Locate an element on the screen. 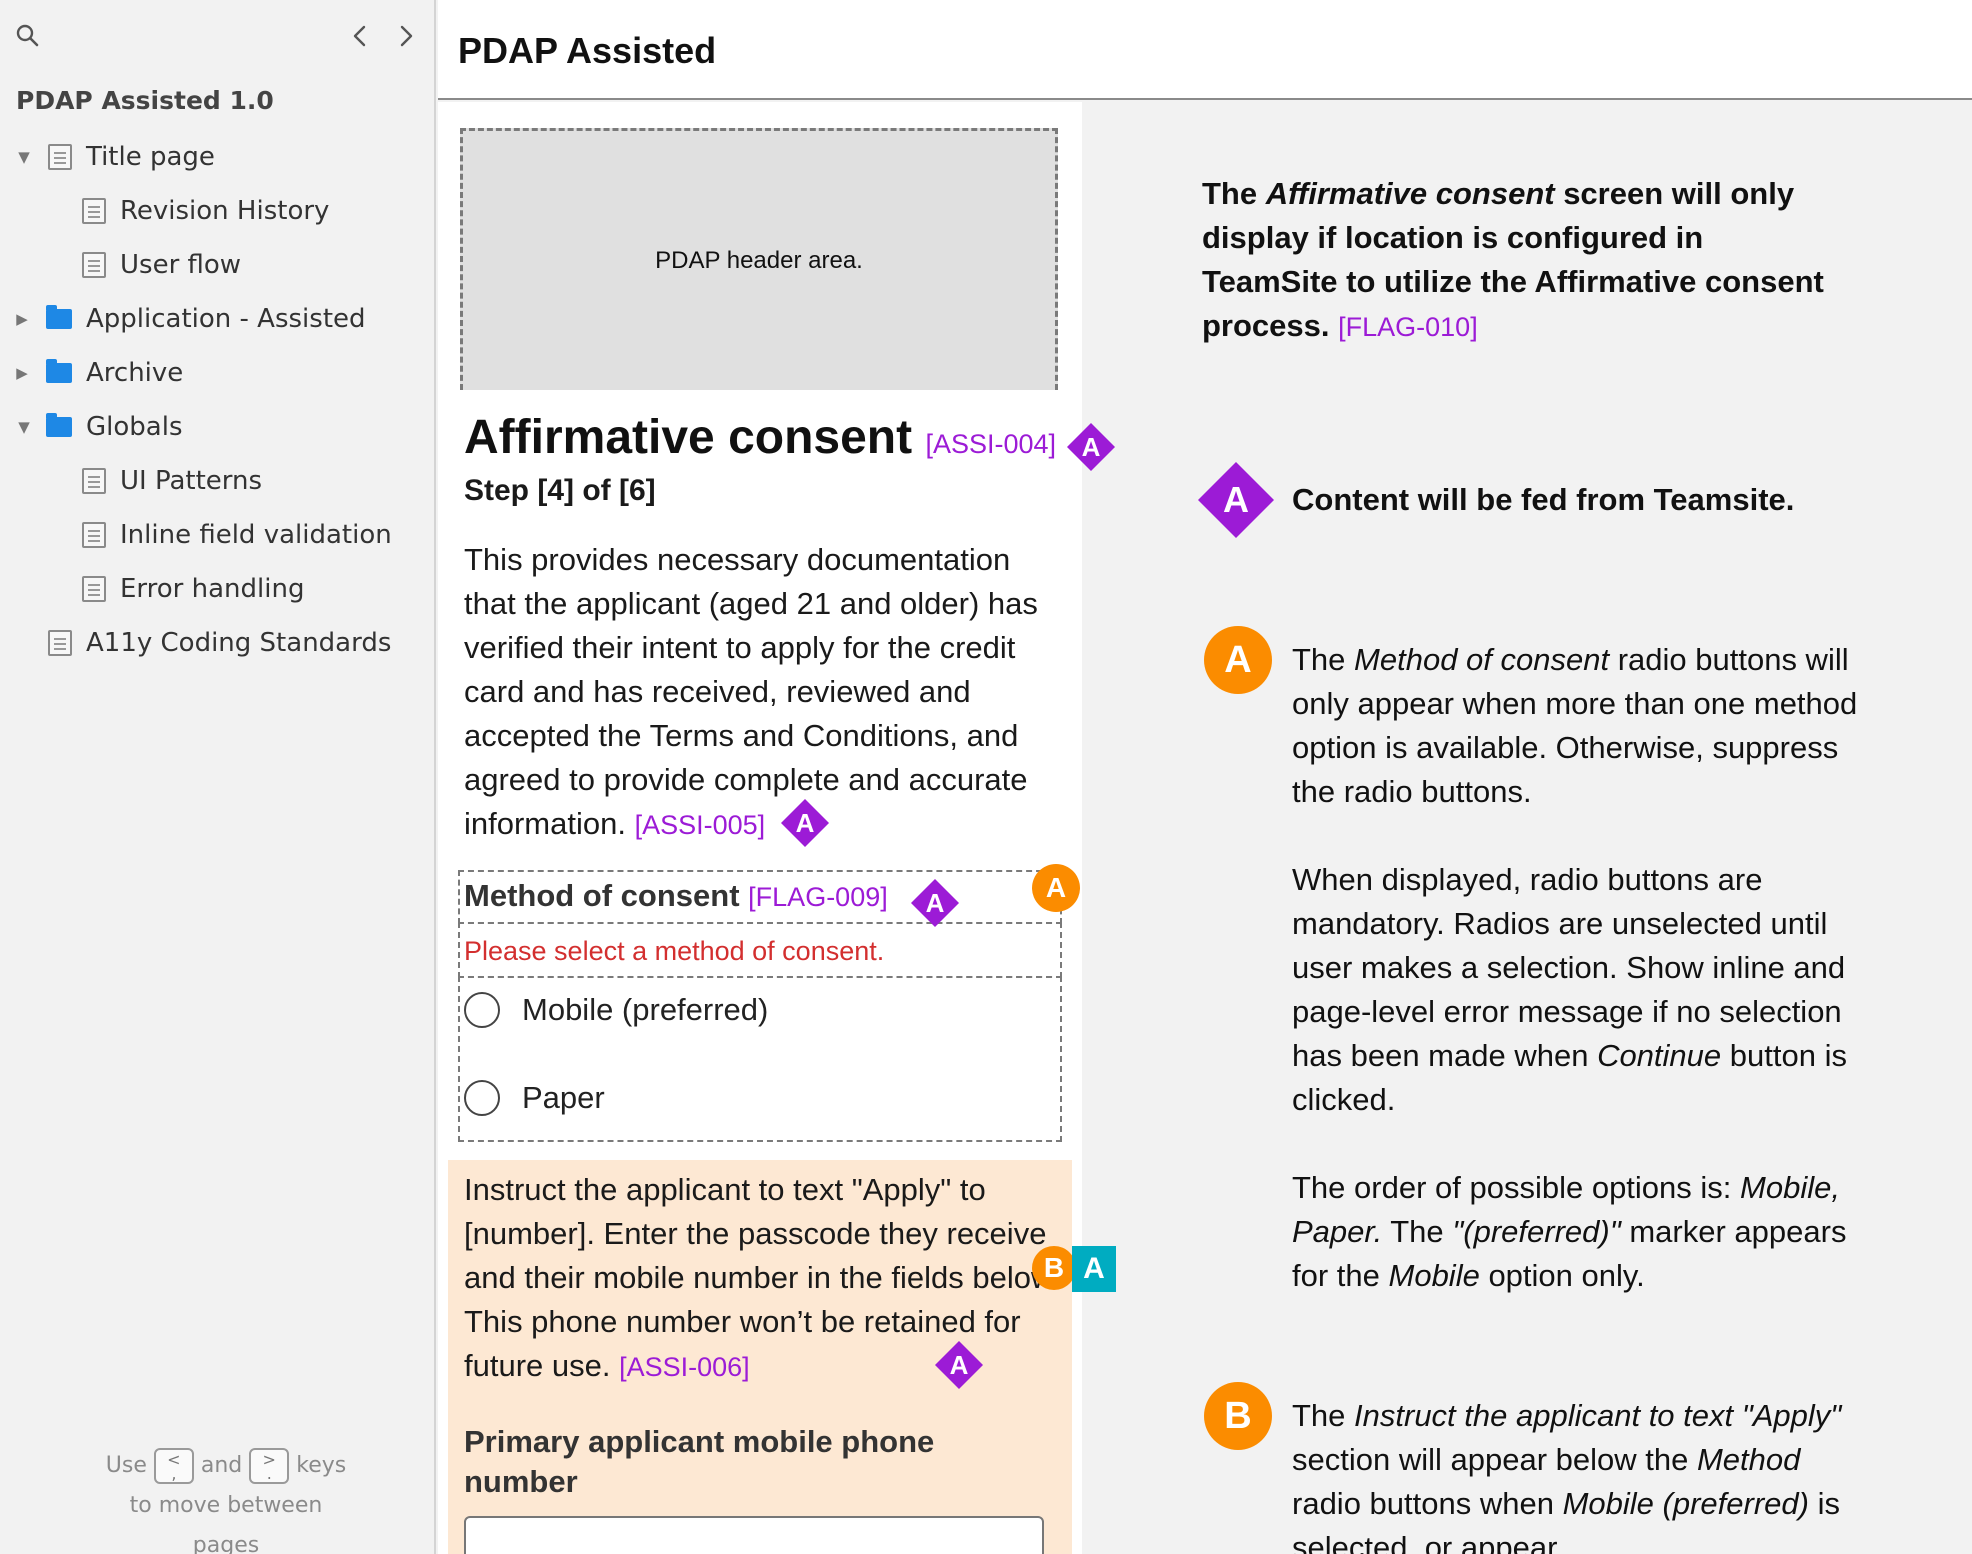  tree-item-label: User flow is located at coordinates (181, 265).